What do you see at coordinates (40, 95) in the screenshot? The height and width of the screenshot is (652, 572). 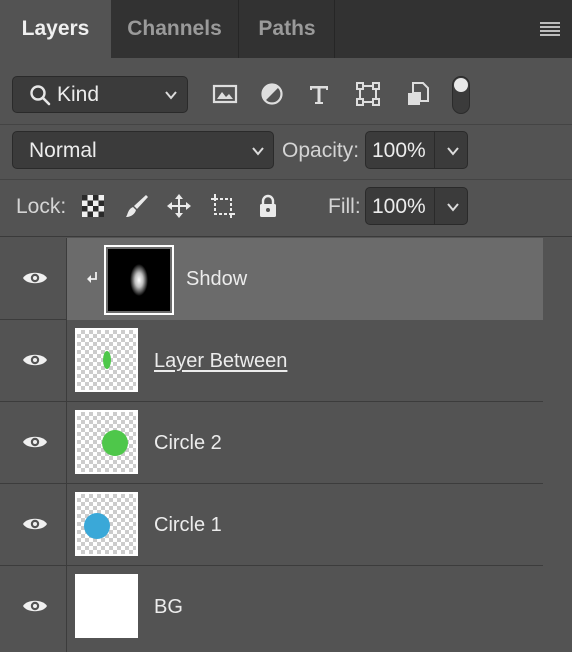 I see `search-icon` at bounding box center [40, 95].